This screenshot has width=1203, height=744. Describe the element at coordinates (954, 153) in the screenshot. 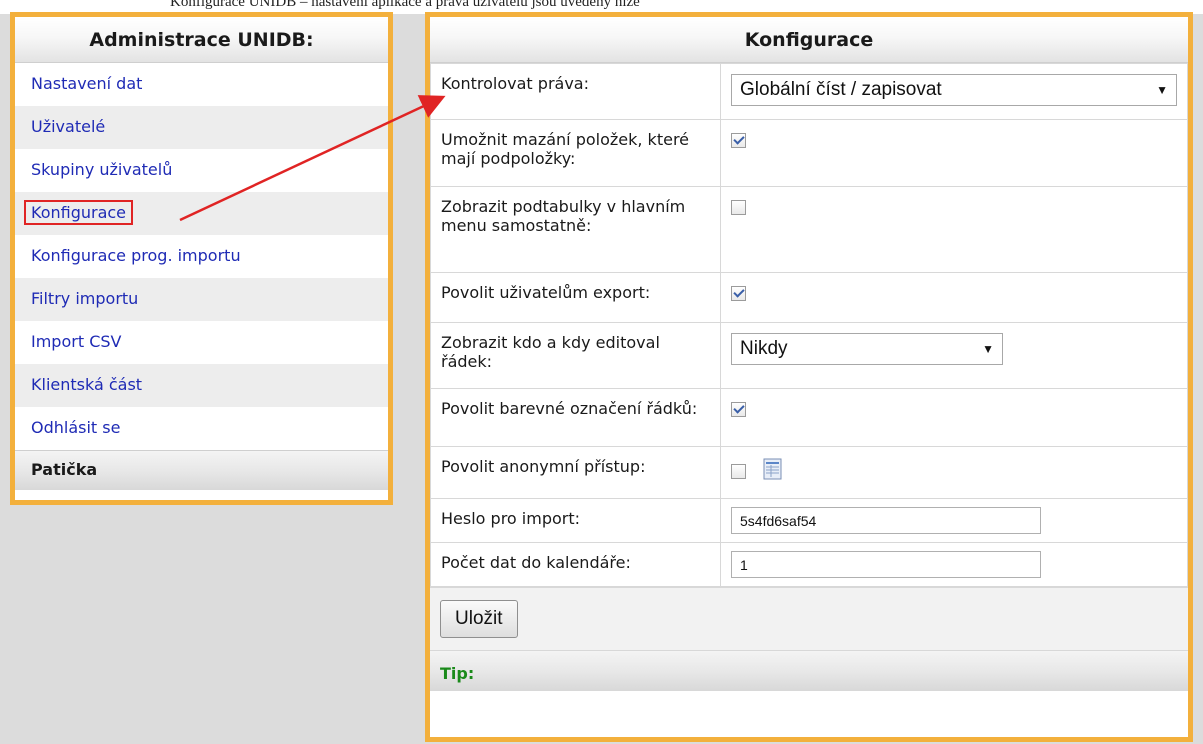

I see `delete-cell` at that location.